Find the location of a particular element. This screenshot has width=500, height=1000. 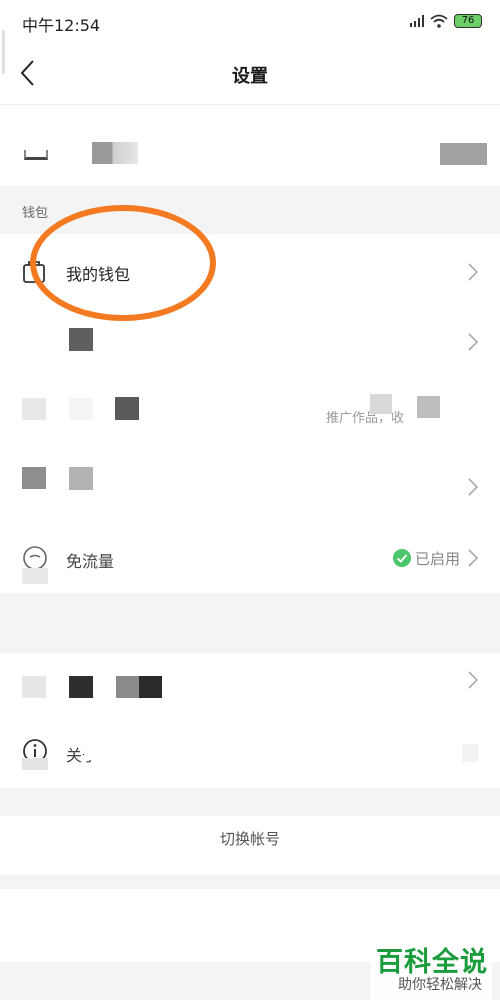

bottom-band is located at coordinates (250, 882).